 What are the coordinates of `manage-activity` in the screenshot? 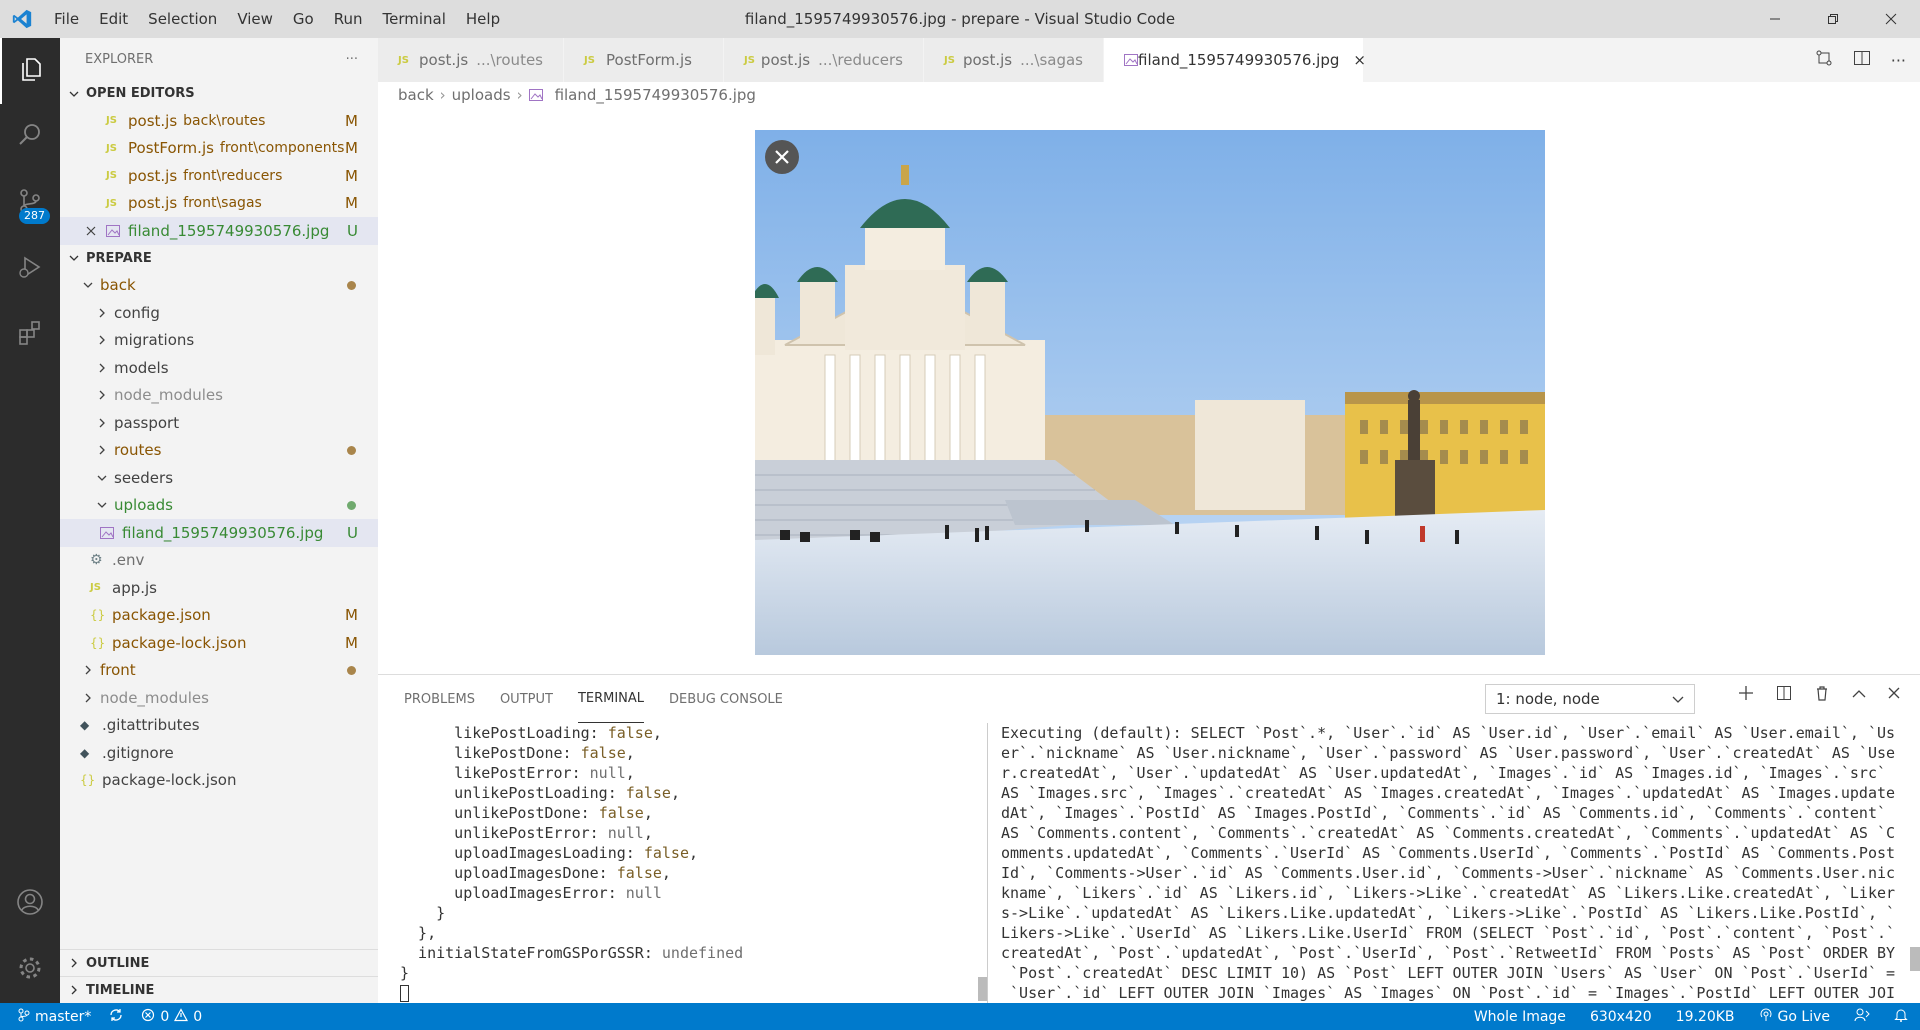 It's located at (30, 970).